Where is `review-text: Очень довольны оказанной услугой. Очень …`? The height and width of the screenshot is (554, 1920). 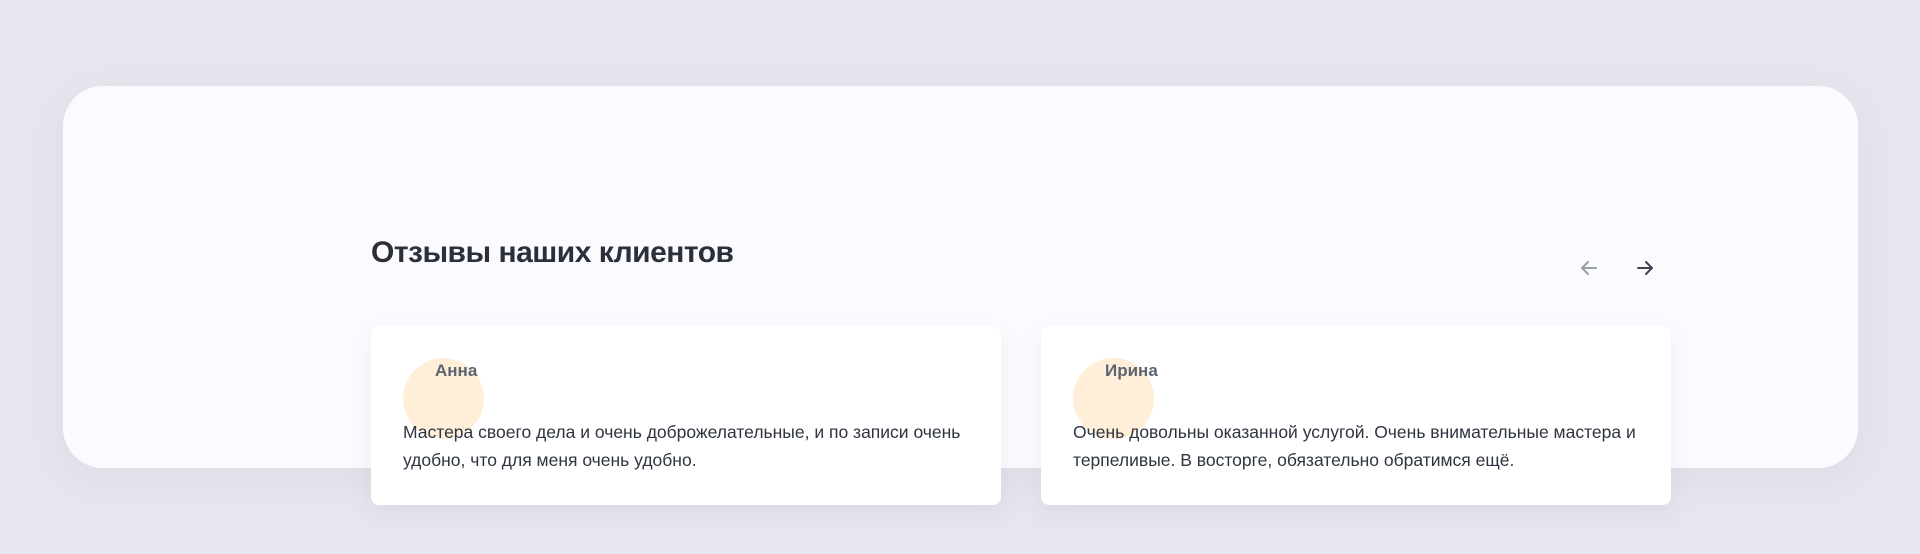
review-text: Очень довольны оказанной услугой. Очень … is located at coordinates (1354, 446).